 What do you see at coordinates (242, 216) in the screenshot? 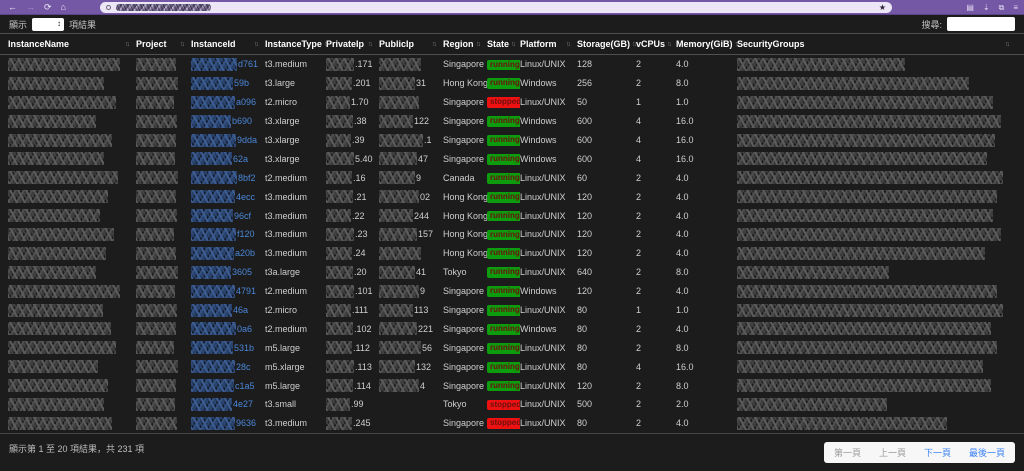
I see `instance-id-link: 96cf` at bounding box center [242, 216].